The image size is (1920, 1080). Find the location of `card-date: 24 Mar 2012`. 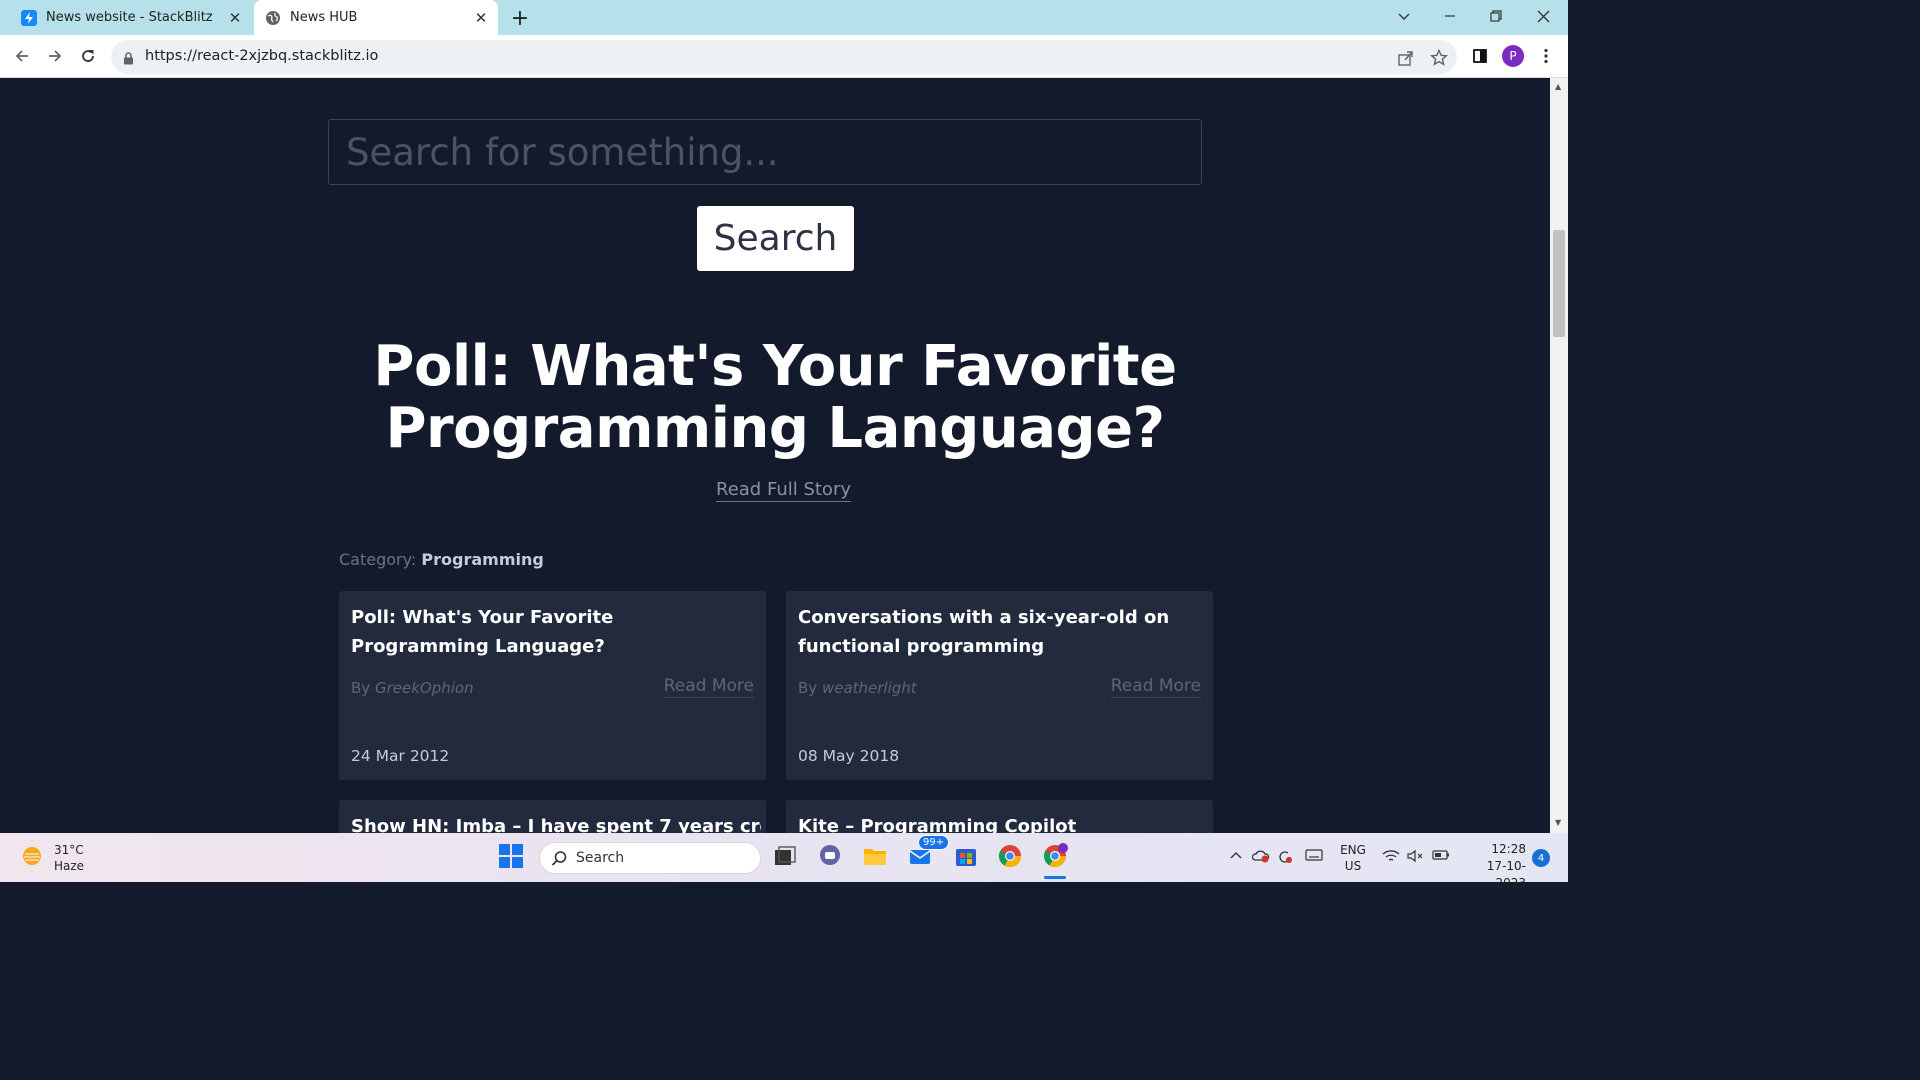

card-date: 24 Mar 2012 is located at coordinates (400, 756).